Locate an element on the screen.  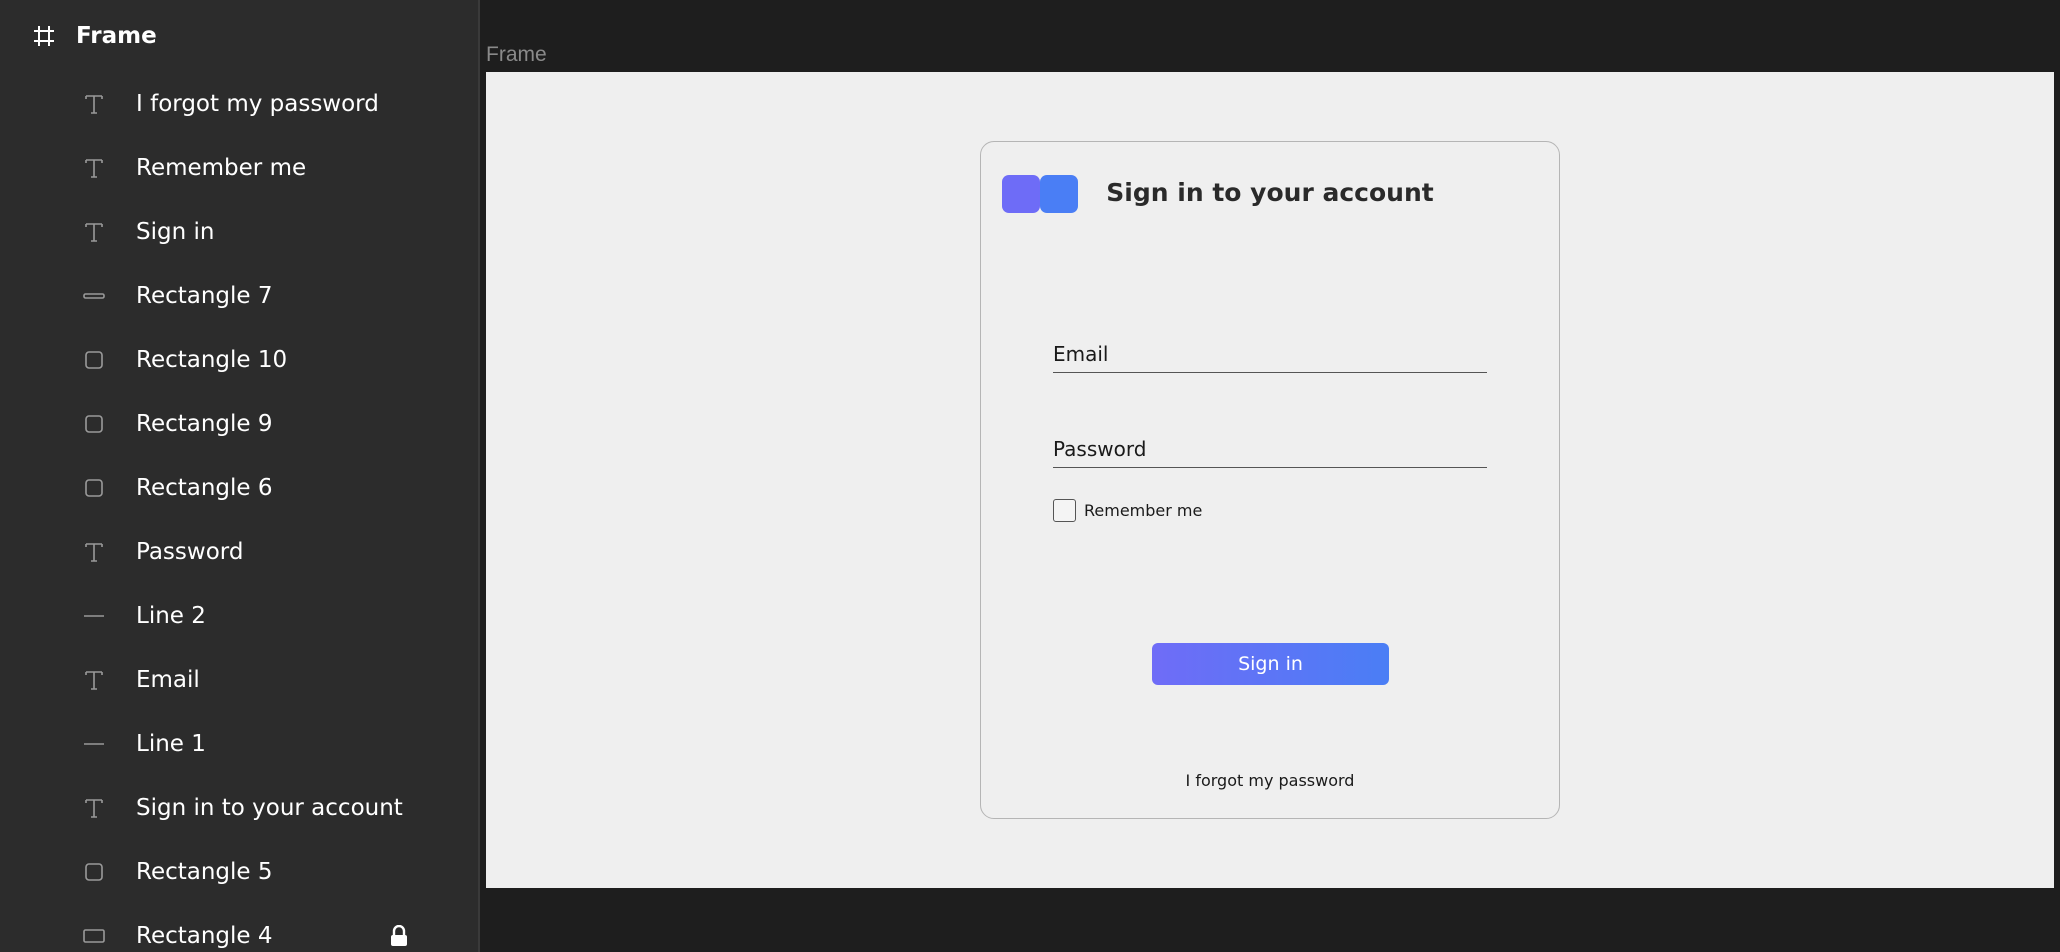
layer-item: Line 1 is located at coordinates (239, 744).